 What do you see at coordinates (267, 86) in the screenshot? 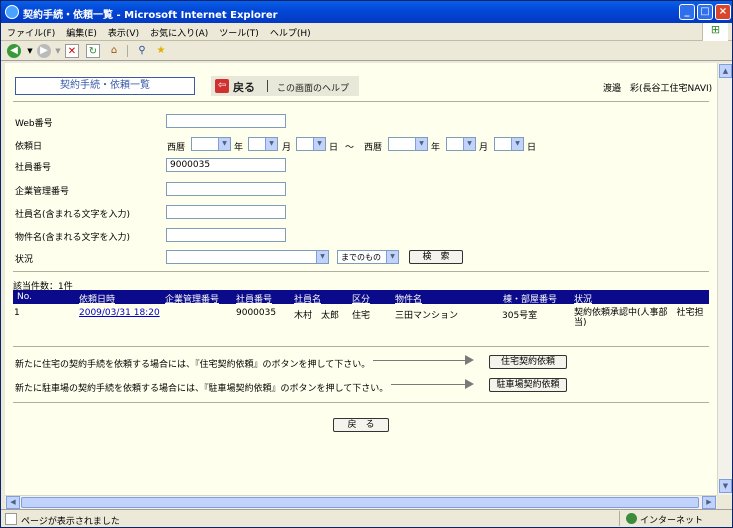
I see `nav-divider` at bounding box center [267, 86].